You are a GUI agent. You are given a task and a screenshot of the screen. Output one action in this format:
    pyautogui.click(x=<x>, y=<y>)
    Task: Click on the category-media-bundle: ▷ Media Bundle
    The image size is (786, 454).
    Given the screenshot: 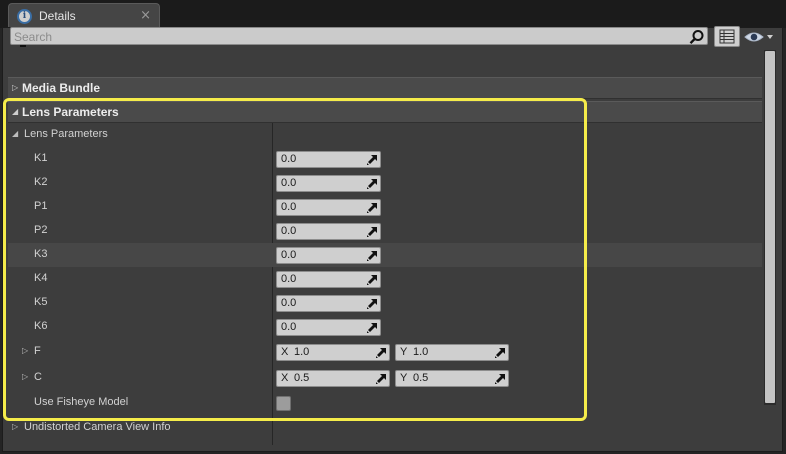 What is the action you would take?
    pyautogui.click(x=385, y=88)
    